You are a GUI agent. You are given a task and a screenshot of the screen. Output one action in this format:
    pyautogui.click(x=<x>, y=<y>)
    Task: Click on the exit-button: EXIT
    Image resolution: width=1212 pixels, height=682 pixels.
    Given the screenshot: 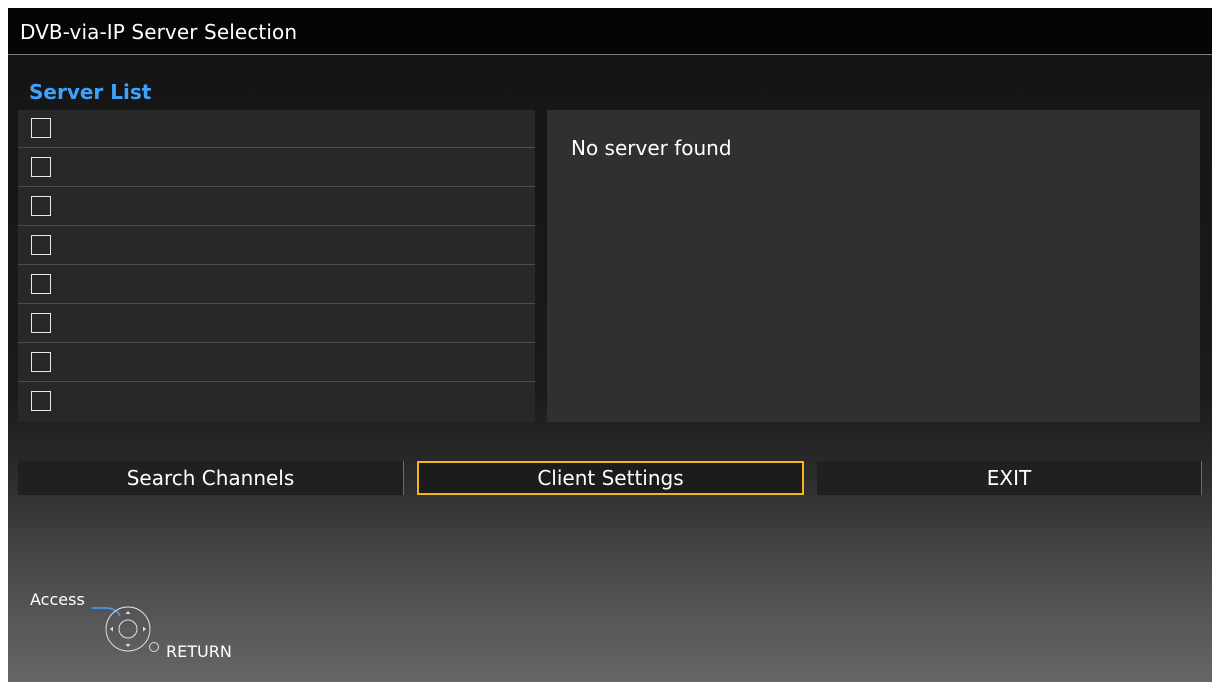 What is the action you would take?
    pyautogui.click(x=1009, y=478)
    